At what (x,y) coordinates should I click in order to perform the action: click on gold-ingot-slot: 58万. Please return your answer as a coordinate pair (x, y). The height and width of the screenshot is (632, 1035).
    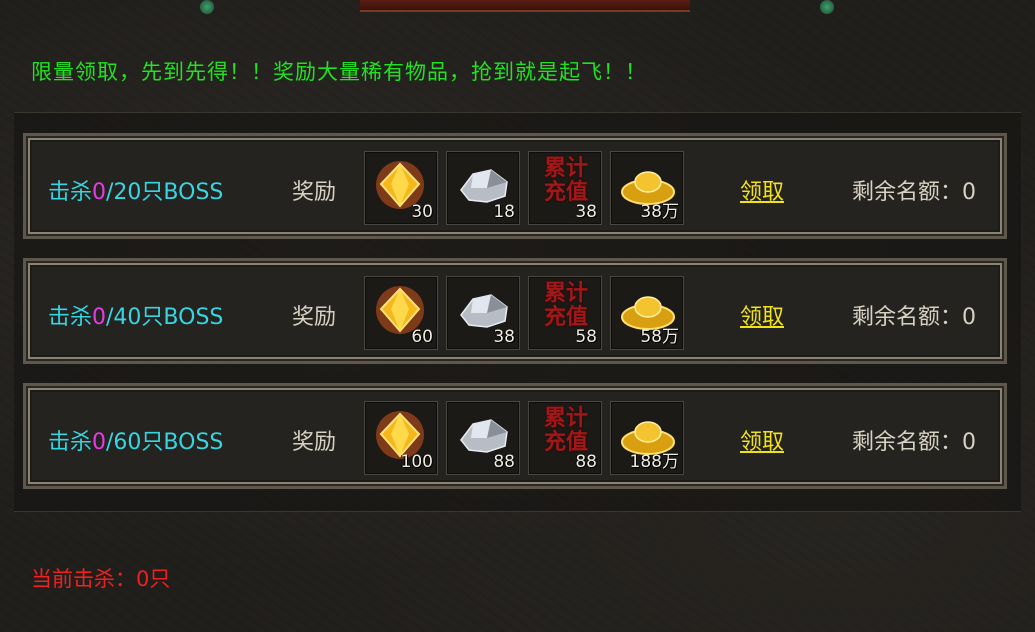
    Looking at the image, I should click on (647, 313).